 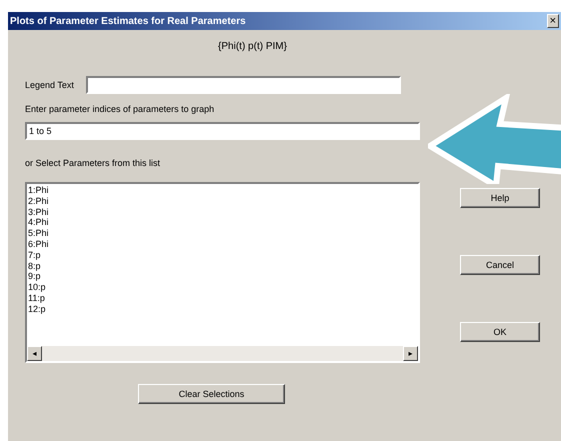 I want to click on parameter-item: 4:Phi, so click(x=222, y=222).